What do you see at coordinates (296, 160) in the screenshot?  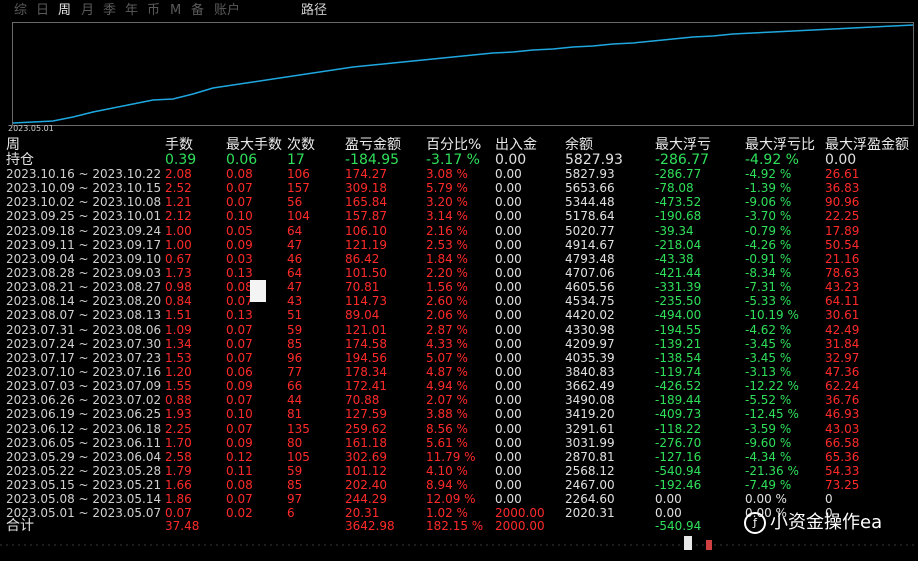 I see `holding-trades: 17` at bounding box center [296, 160].